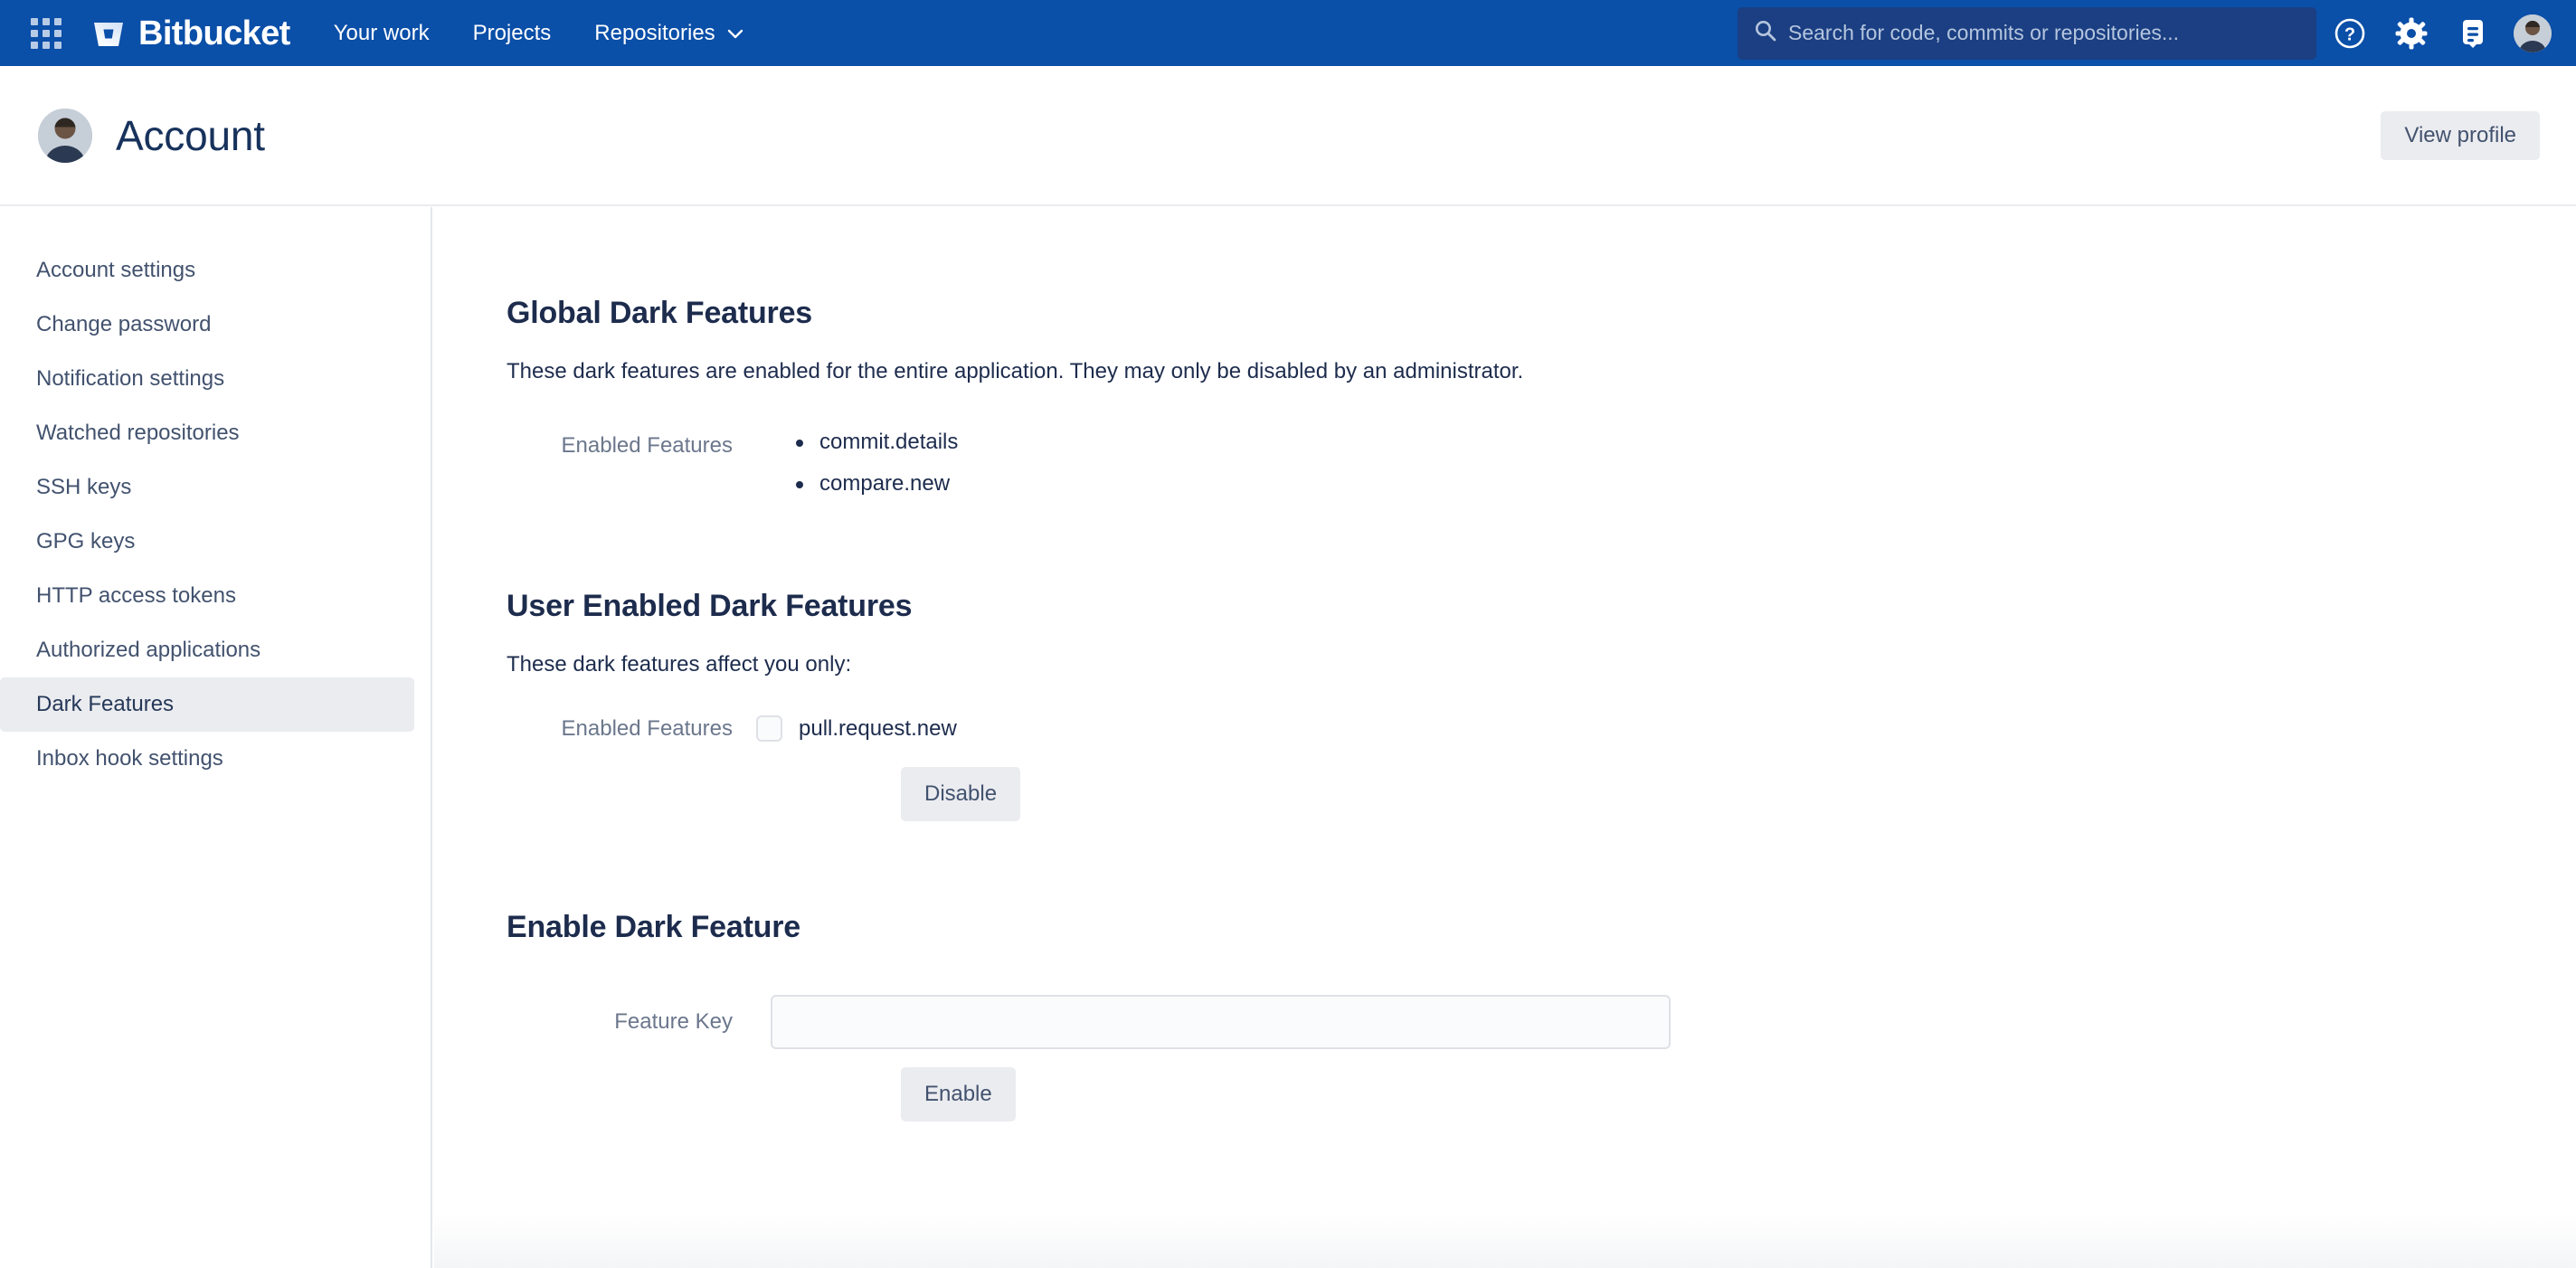  Describe the element at coordinates (961, 794) in the screenshot. I see `disable-button: Disable` at that location.